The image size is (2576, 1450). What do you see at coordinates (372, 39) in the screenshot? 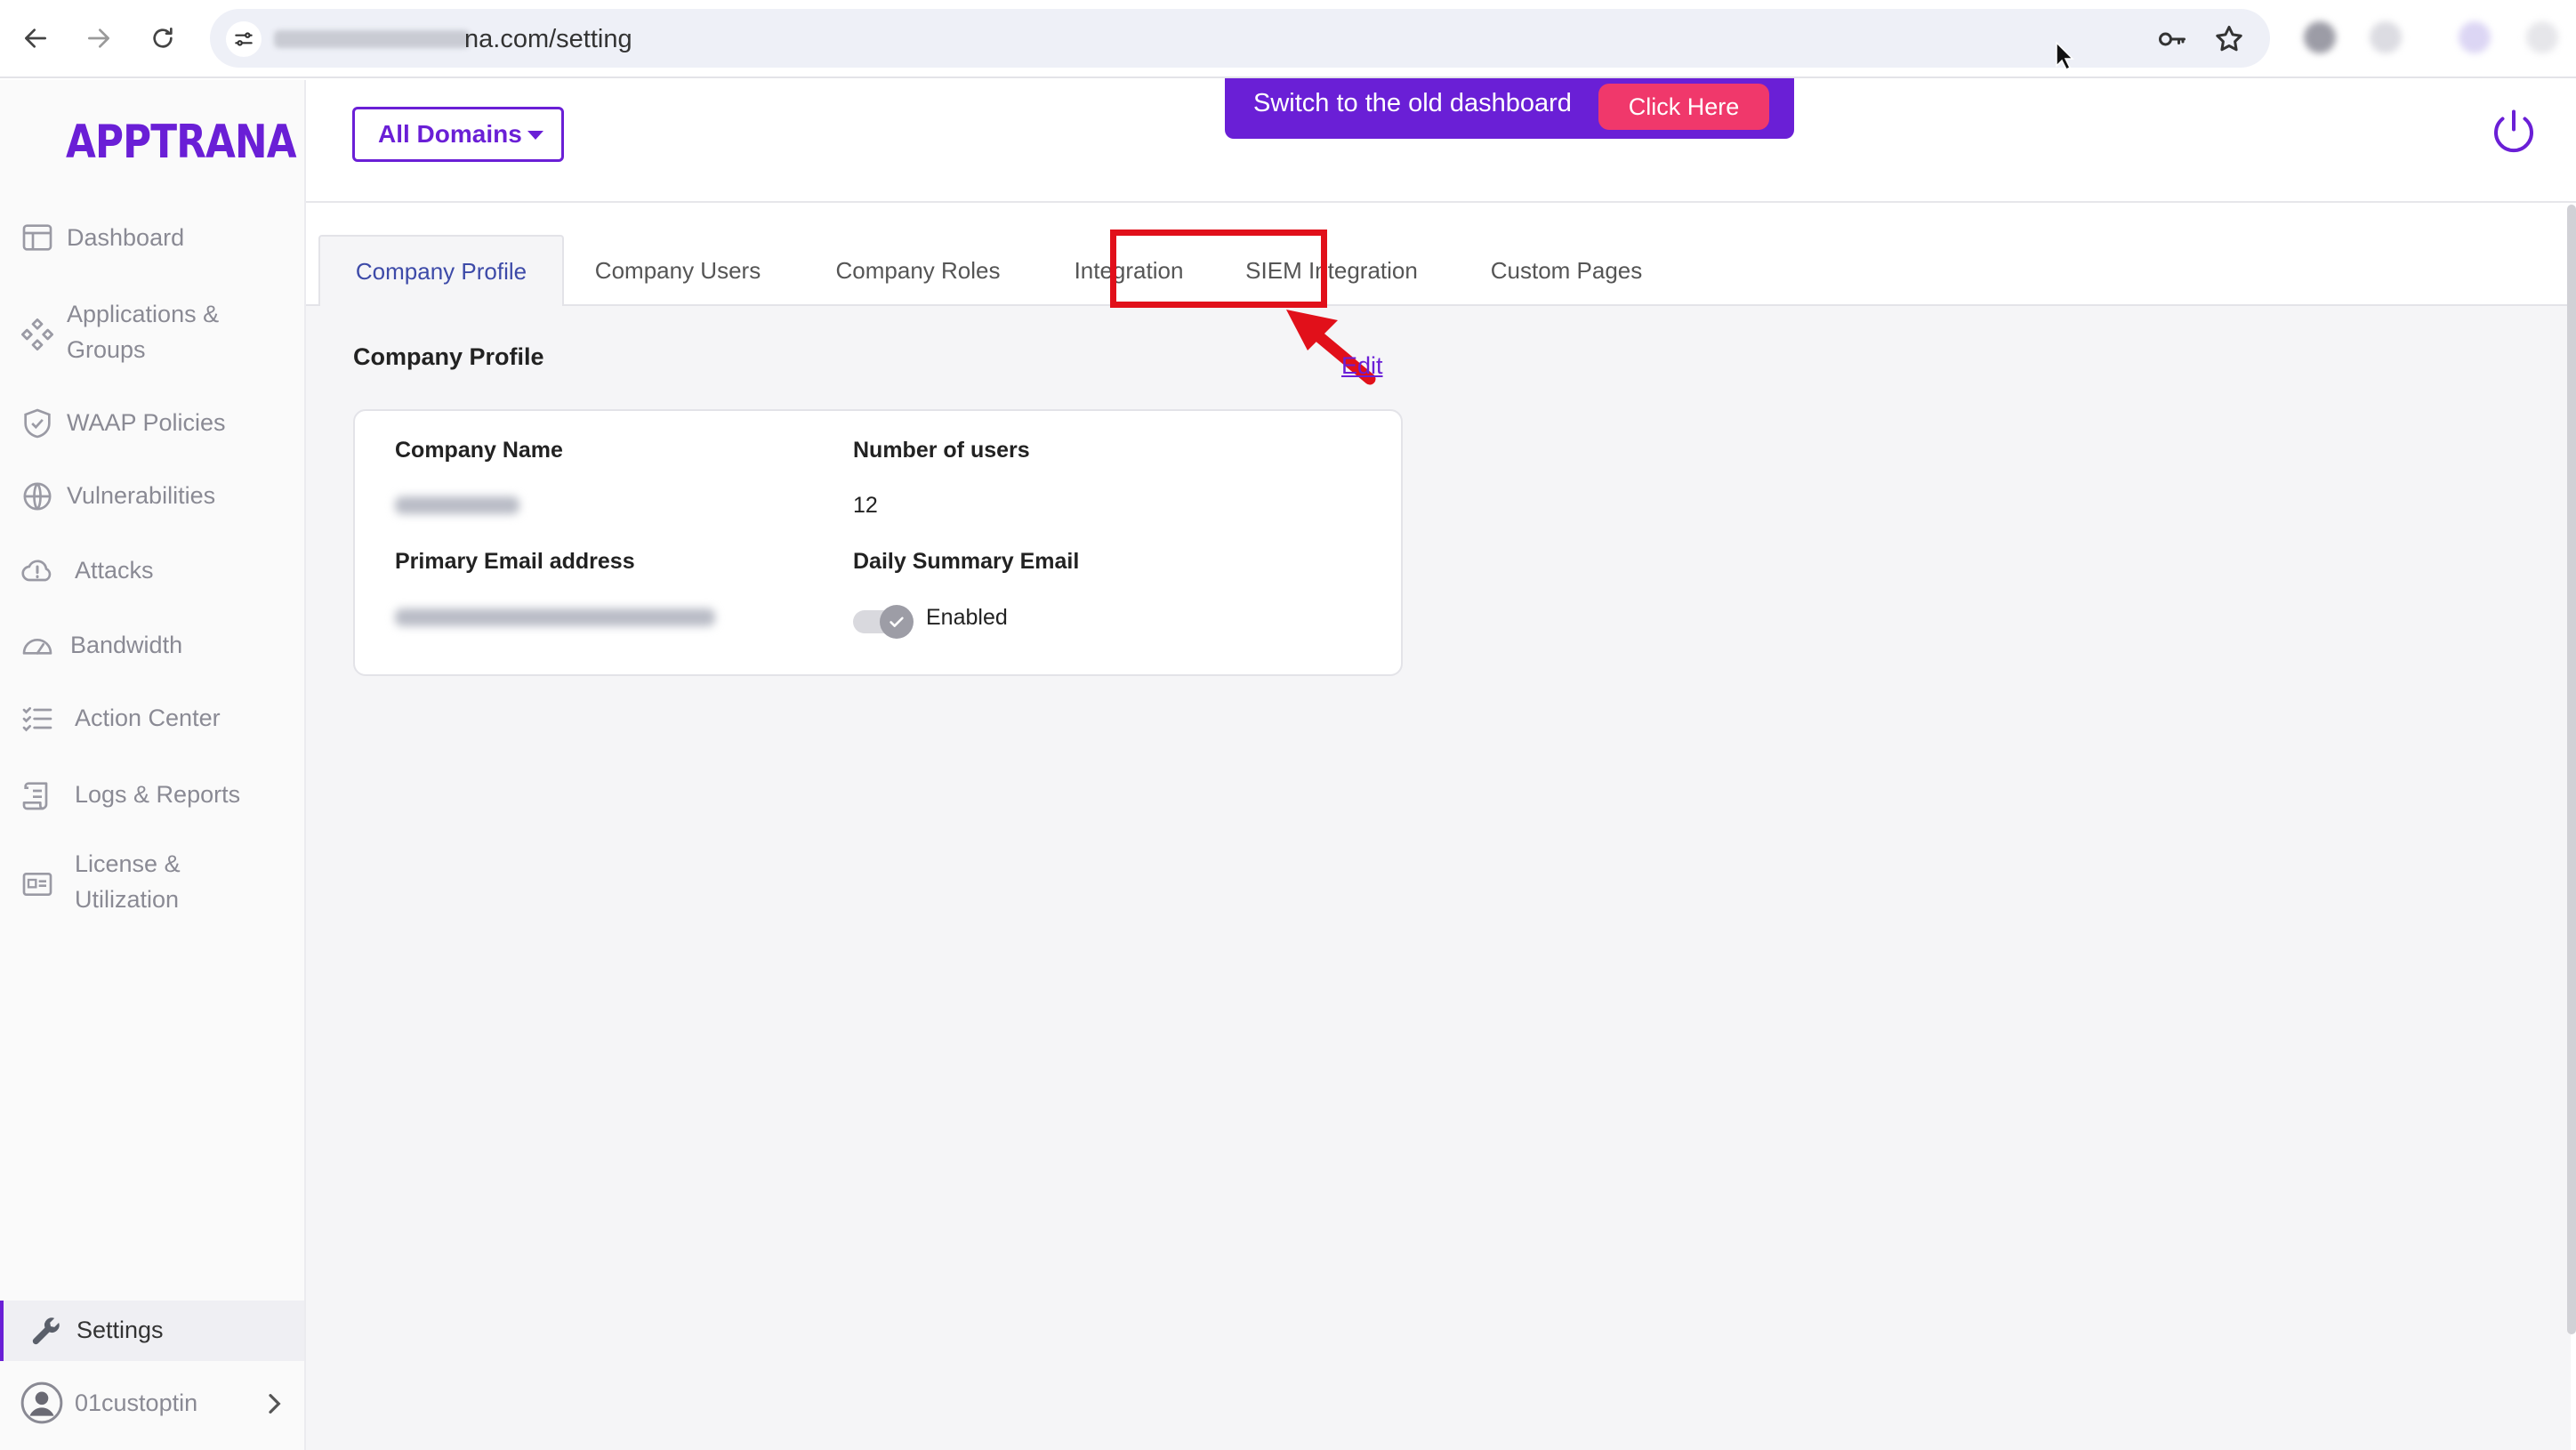
I see `url-redacted` at bounding box center [372, 39].